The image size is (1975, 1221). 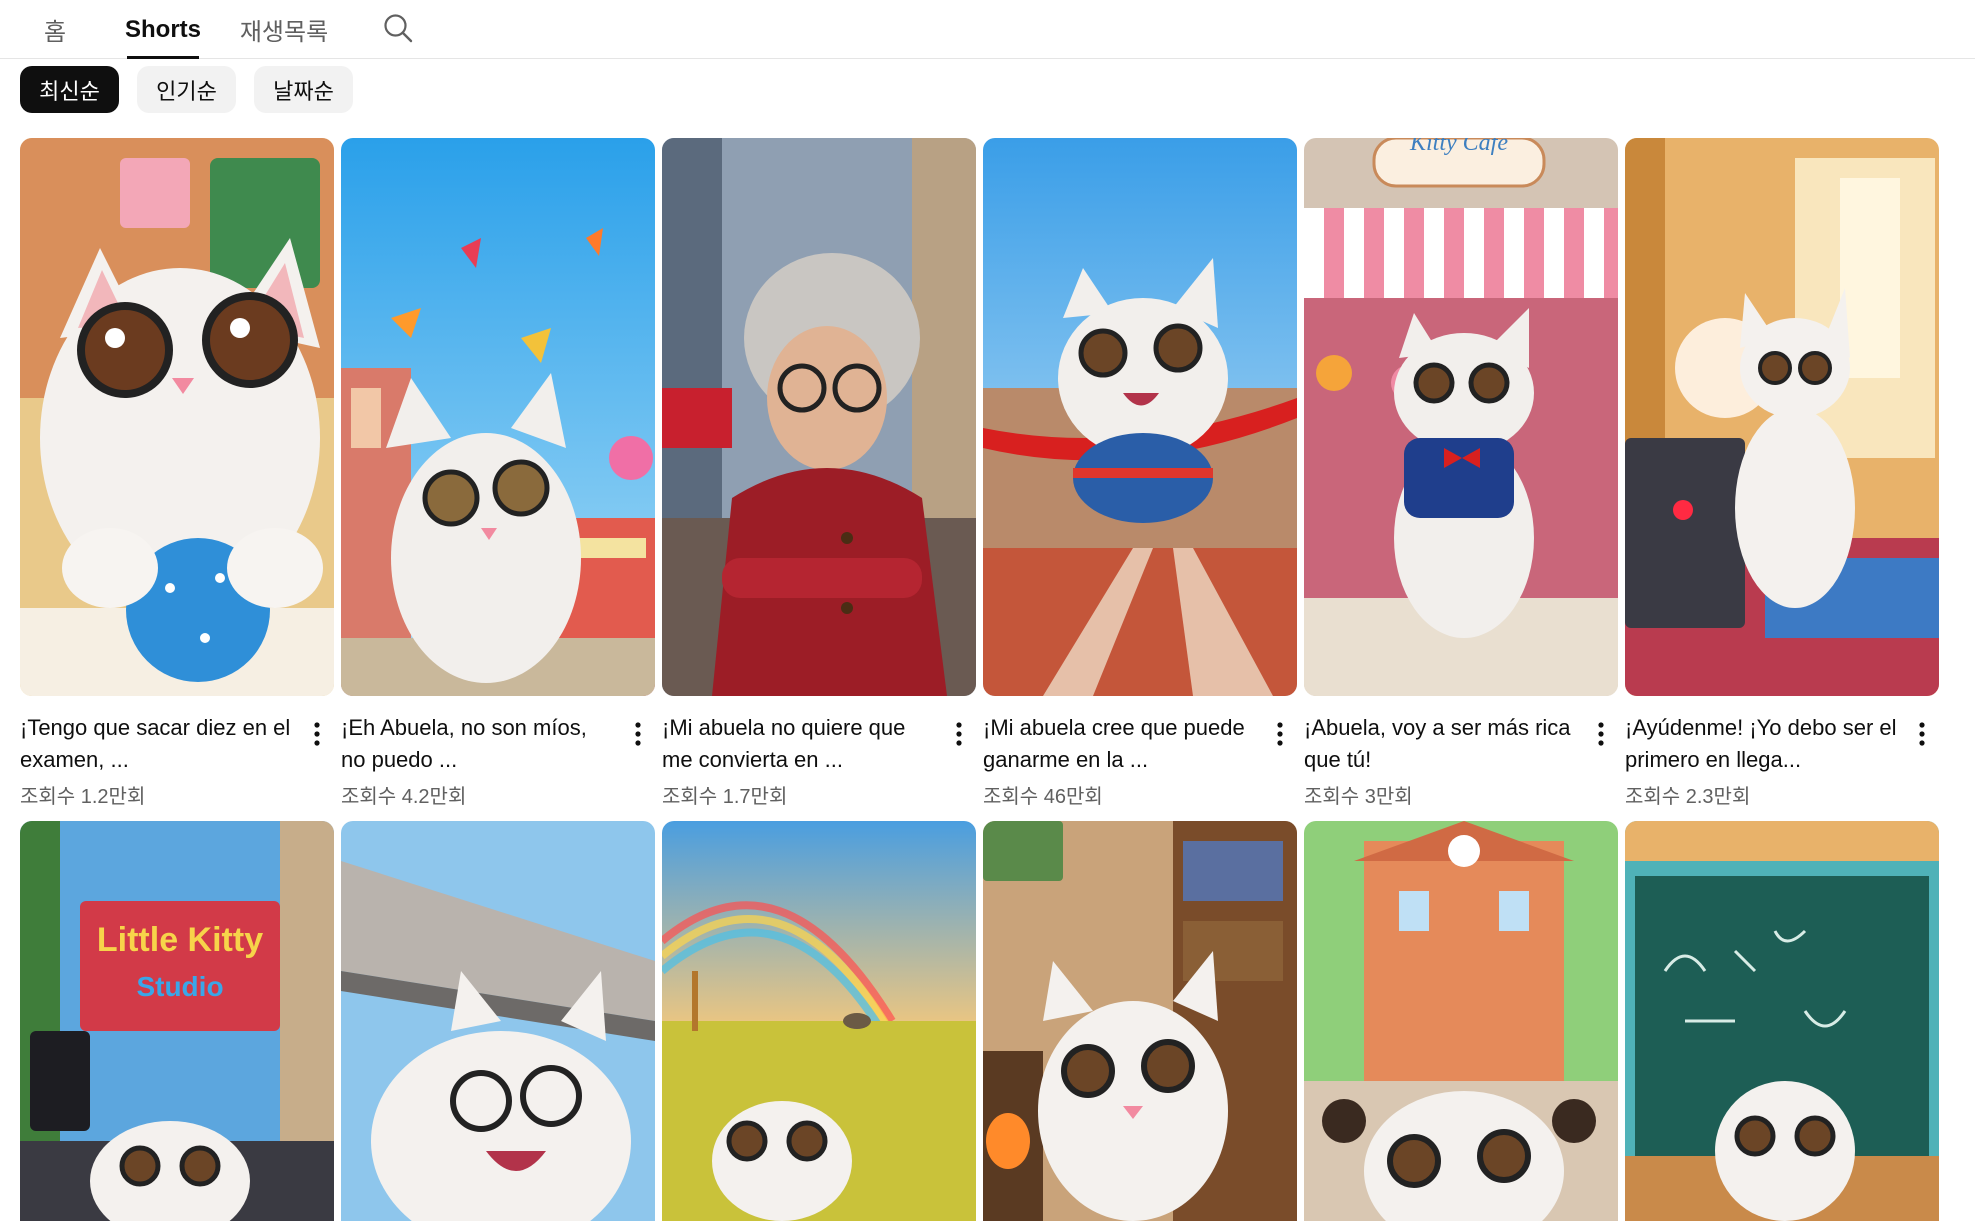 I want to click on view-count: 조회수 4.2만회, so click(x=404, y=797).